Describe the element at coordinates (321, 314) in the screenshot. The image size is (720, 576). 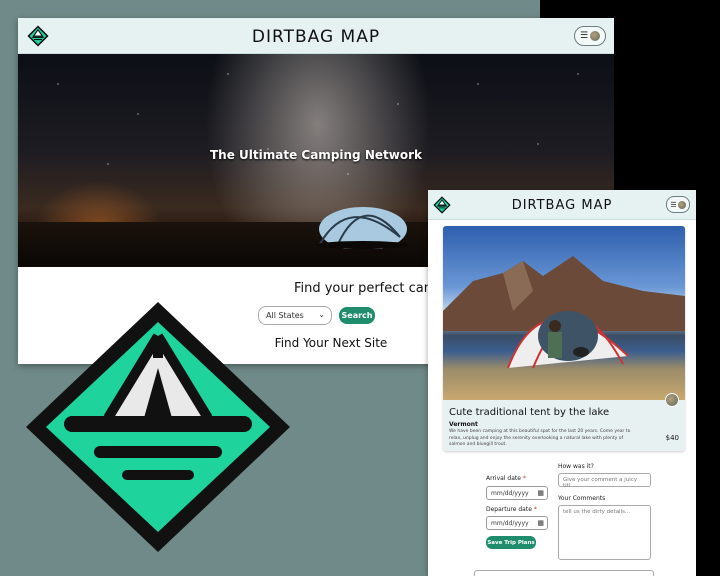
I see `chevron-down-icon: ⌄` at that location.